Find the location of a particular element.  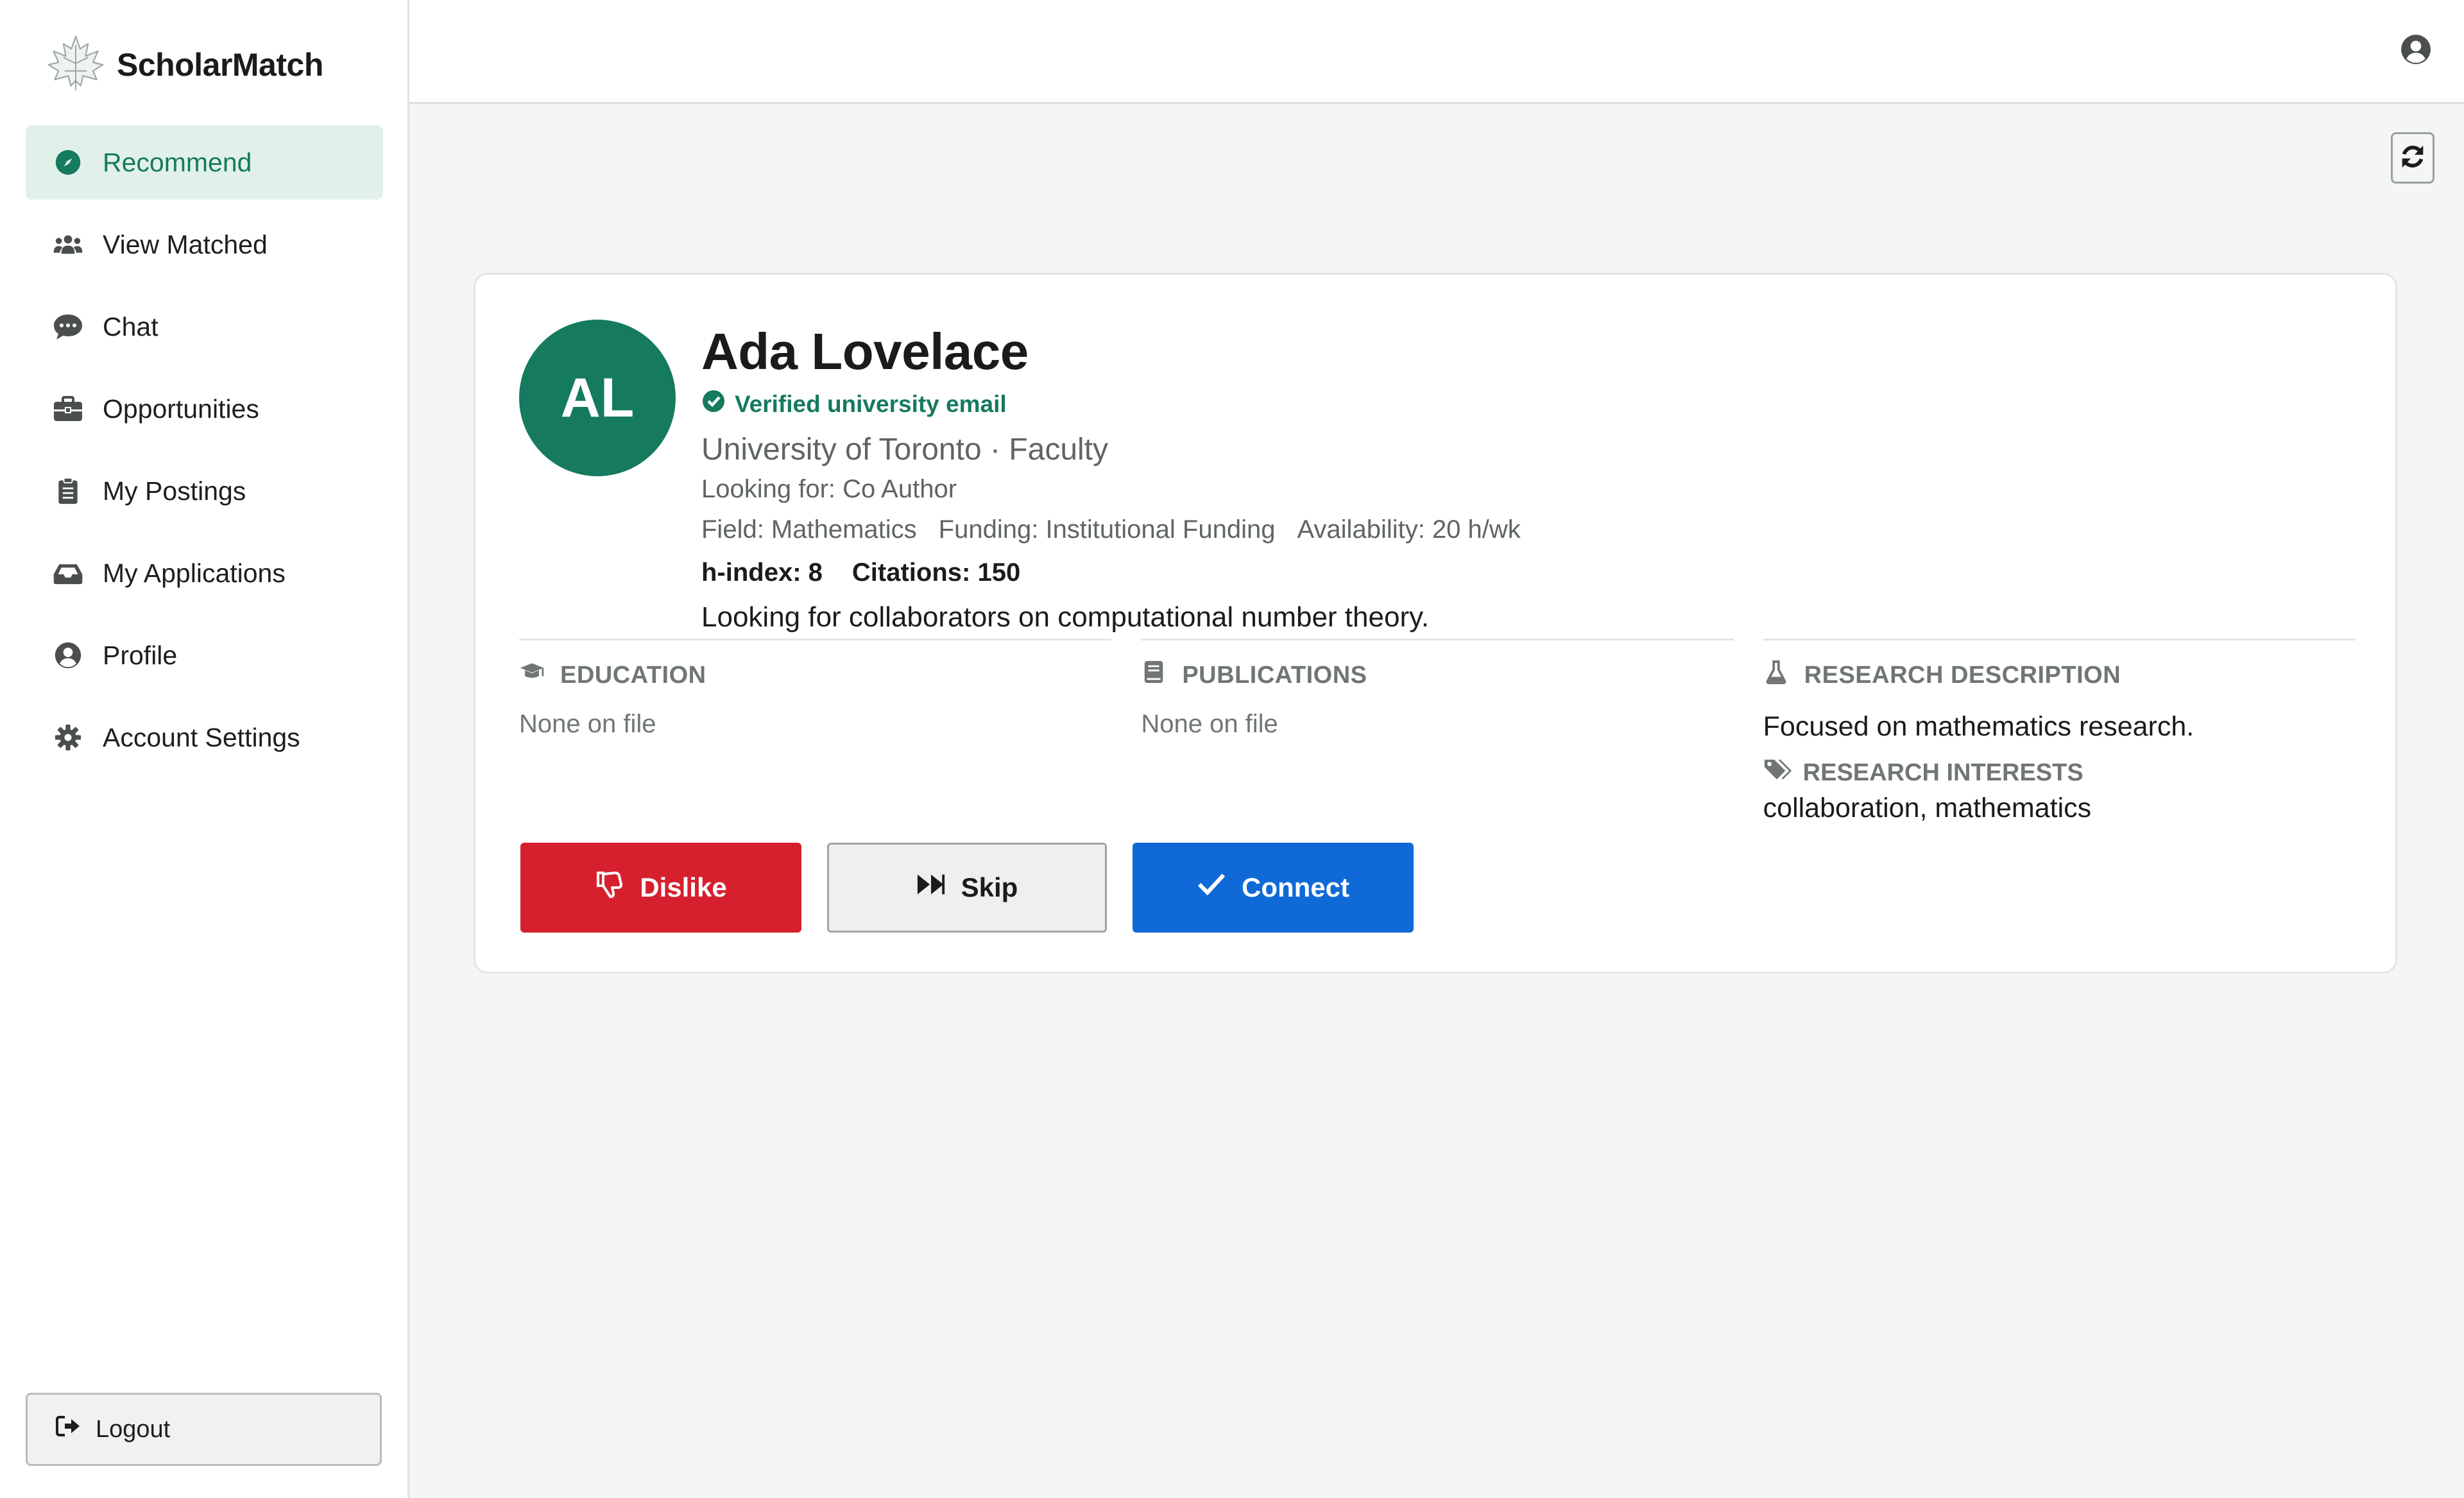

brand-name: ScholarMatch is located at coordinates (220, 65).